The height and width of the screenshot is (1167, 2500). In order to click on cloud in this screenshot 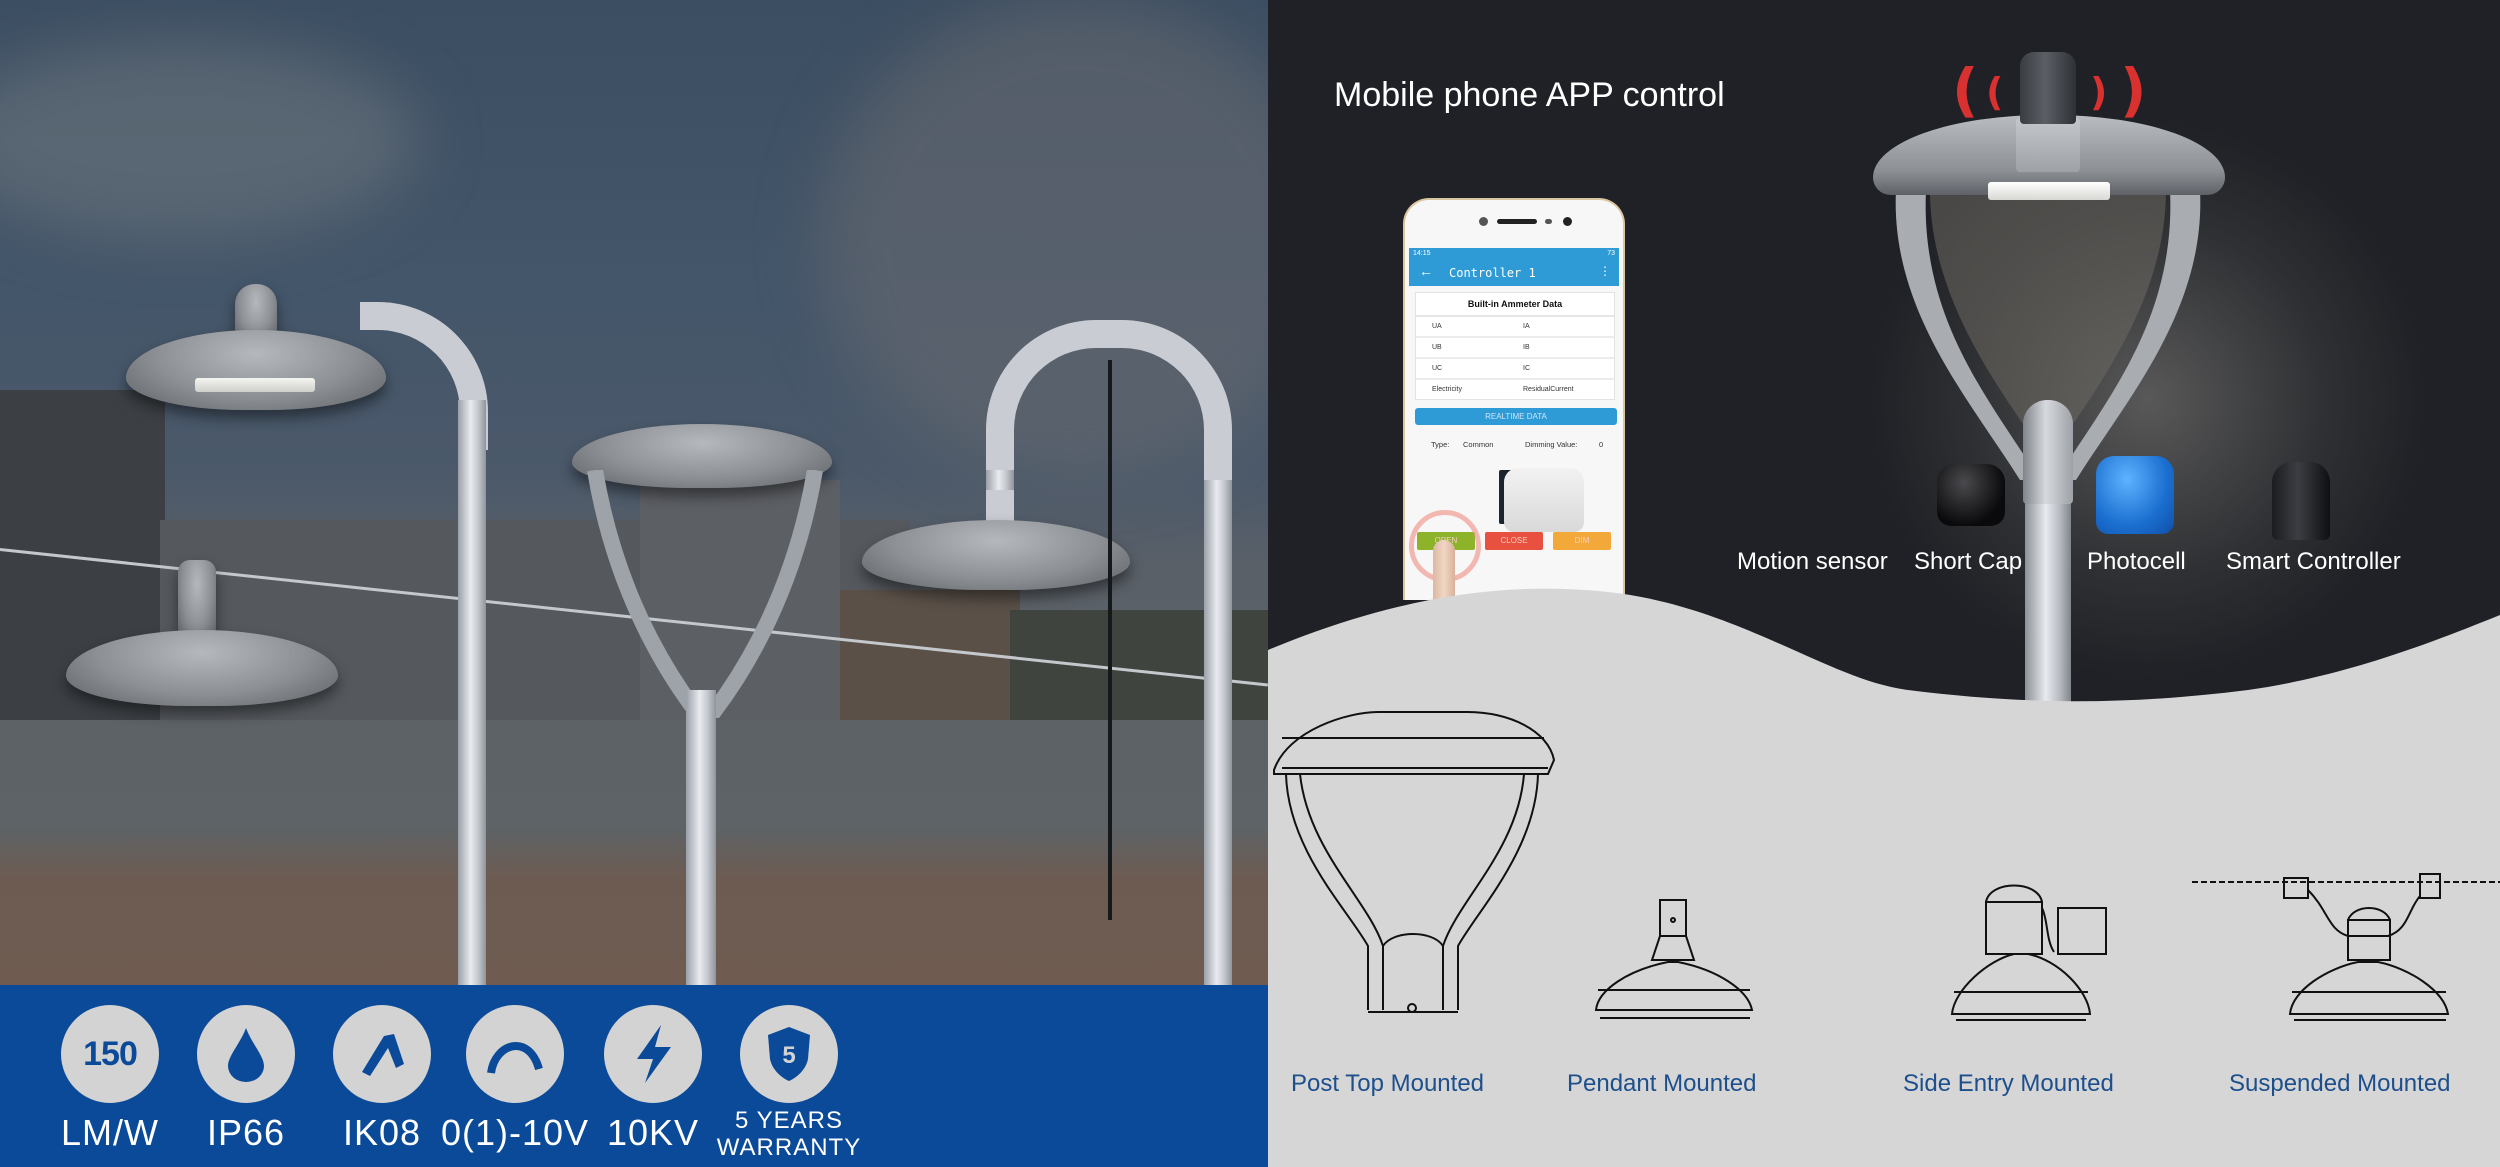, I will do `click(210, 140)`.